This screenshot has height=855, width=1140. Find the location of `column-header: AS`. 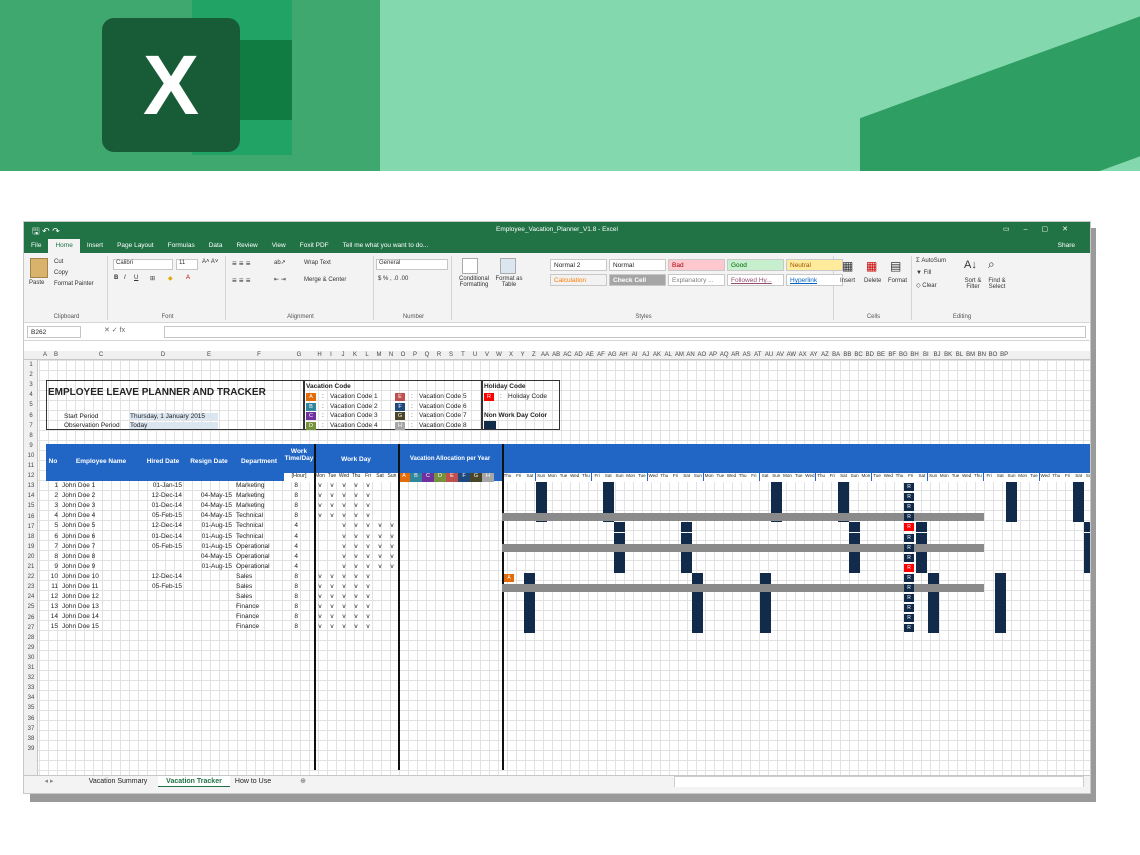

column-header: AS is located at coordinates (746, 355).